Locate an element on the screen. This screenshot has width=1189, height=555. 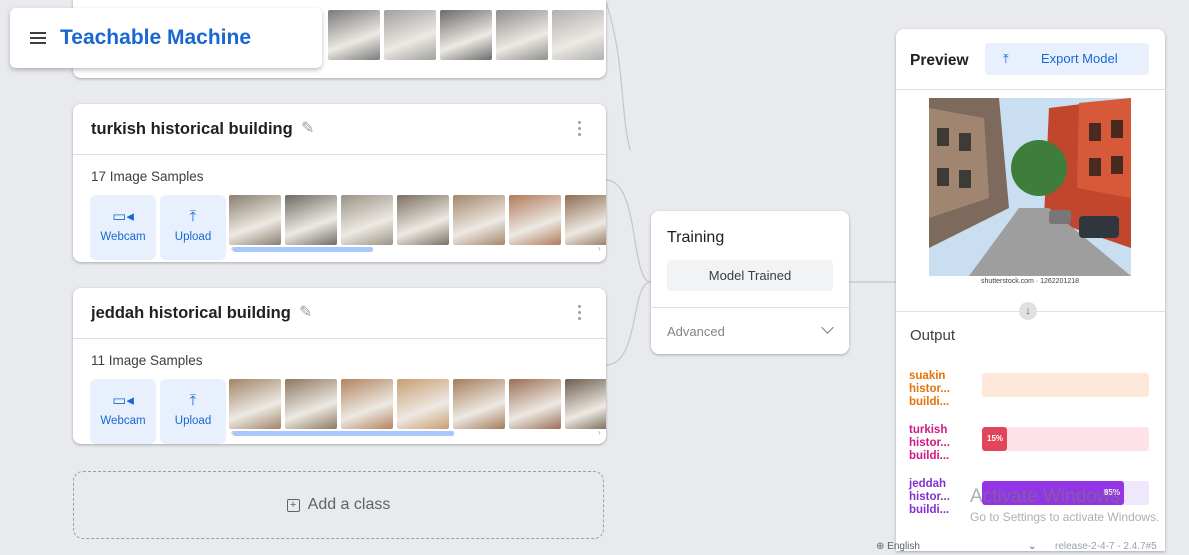
image-credit: shutterstock.com · 1262201218 is located at coordinates (1030, 281).